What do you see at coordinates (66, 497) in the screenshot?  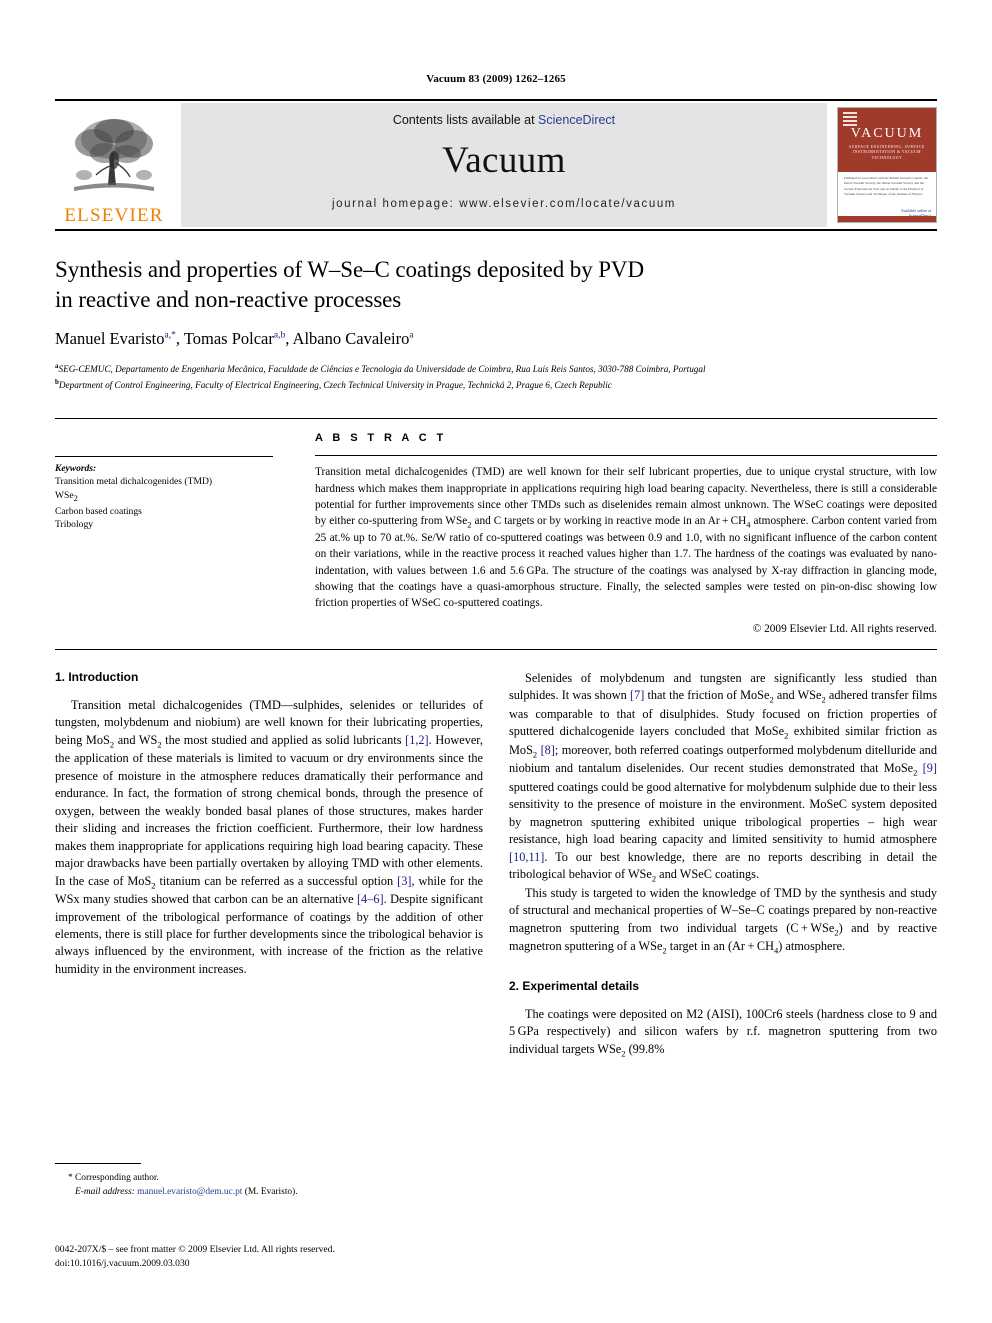 I see `keyword-item: WSe2` at bounding box center [66, 497].